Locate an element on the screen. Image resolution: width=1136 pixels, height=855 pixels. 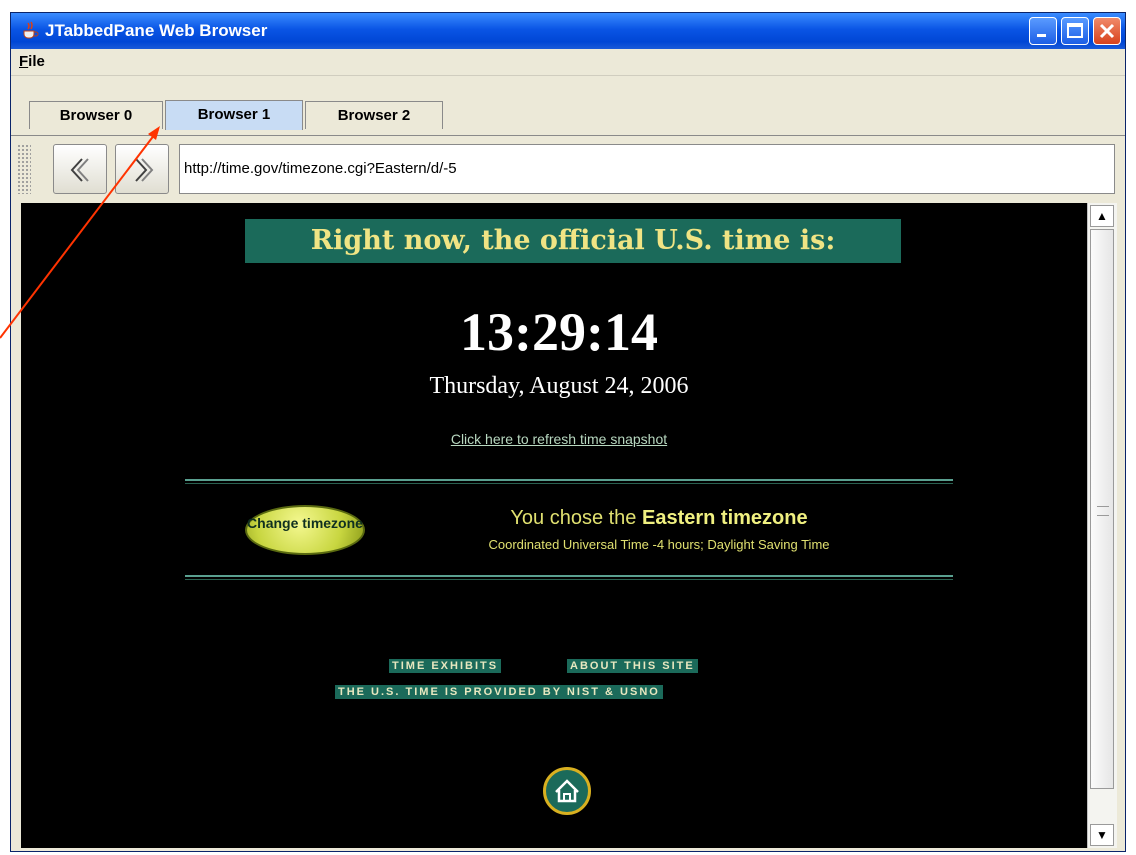
vertical-scrollbar: ▲ ▼ is located at coordinates (1102, 525).